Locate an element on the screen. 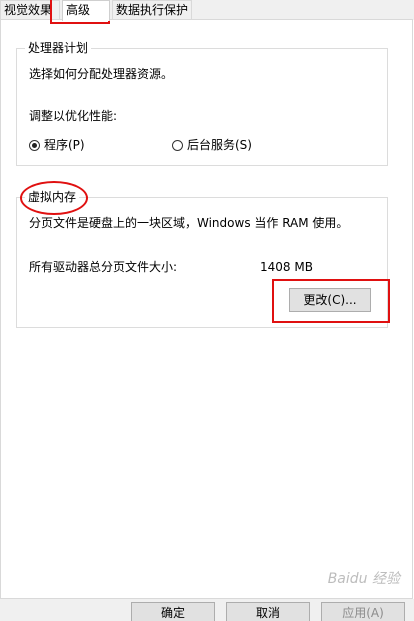  radio-background-services: 后台服务(S) is located at coordinates (212, 145).